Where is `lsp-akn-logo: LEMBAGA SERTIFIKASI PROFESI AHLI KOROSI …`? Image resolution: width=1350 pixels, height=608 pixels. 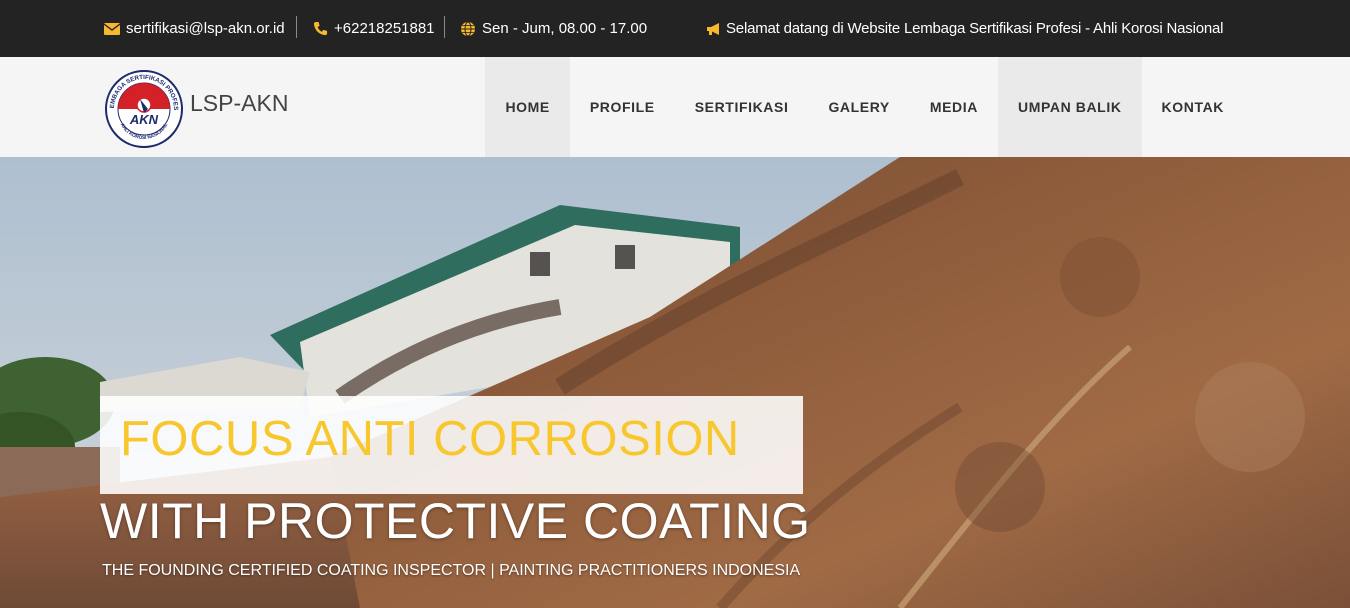 lsp-akn-logo: LEMBAGA SERTIFIKASI PROFESI AHLI KOROSI … is located at coordinates (143, 108).